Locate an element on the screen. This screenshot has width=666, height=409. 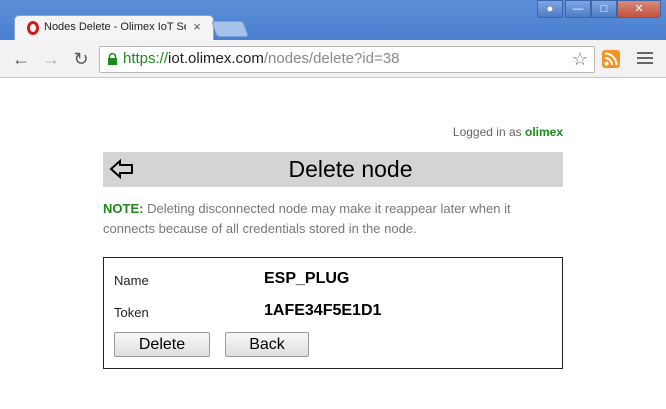
logged-in-label: Logged in as is located at coordinates (487, 132).